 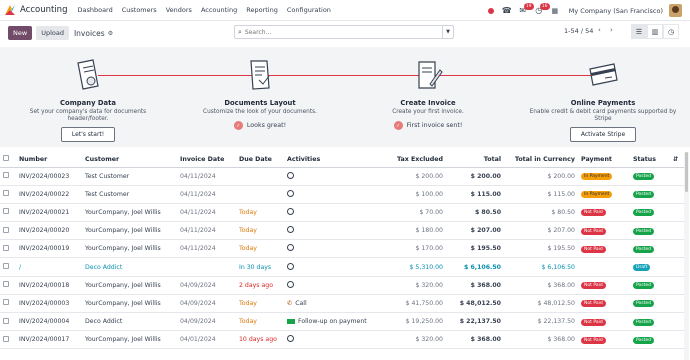 I want to click on col-activities: Activities, so click(x=334, y=160).